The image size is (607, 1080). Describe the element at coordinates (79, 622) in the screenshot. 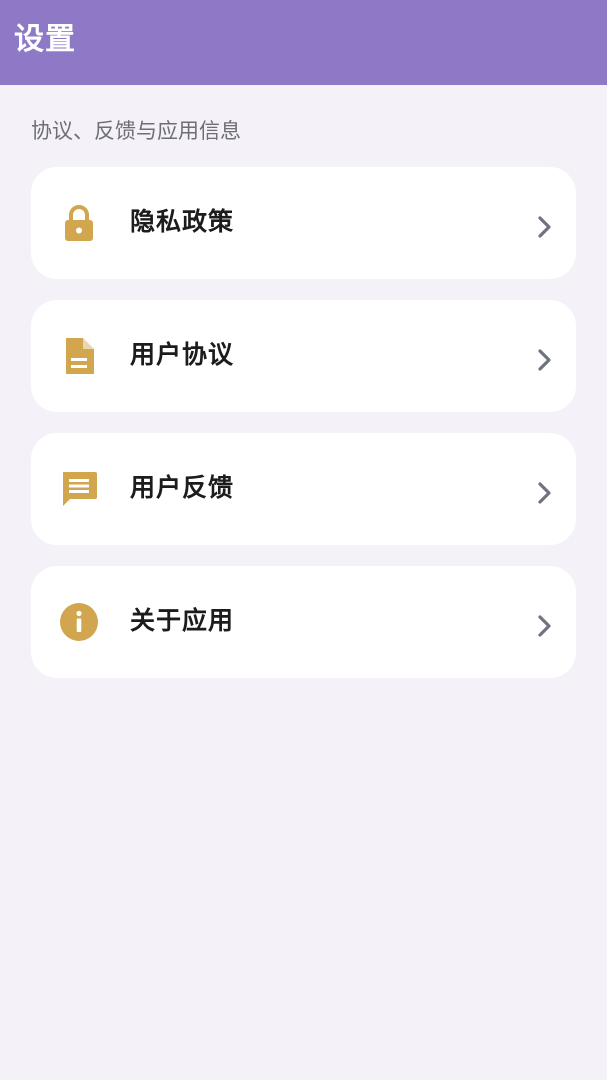

I see `info-icon` at that location.